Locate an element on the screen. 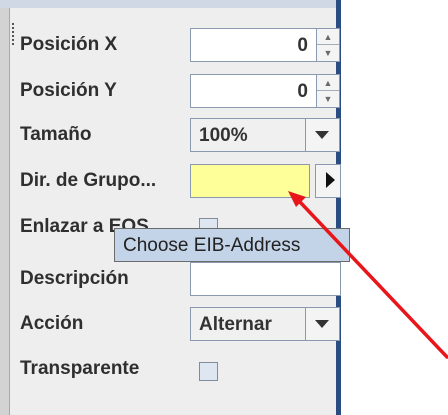 The height and width of the screenshot is (415, 448). annotation-arrow-line is located at coordinates (373, 279).